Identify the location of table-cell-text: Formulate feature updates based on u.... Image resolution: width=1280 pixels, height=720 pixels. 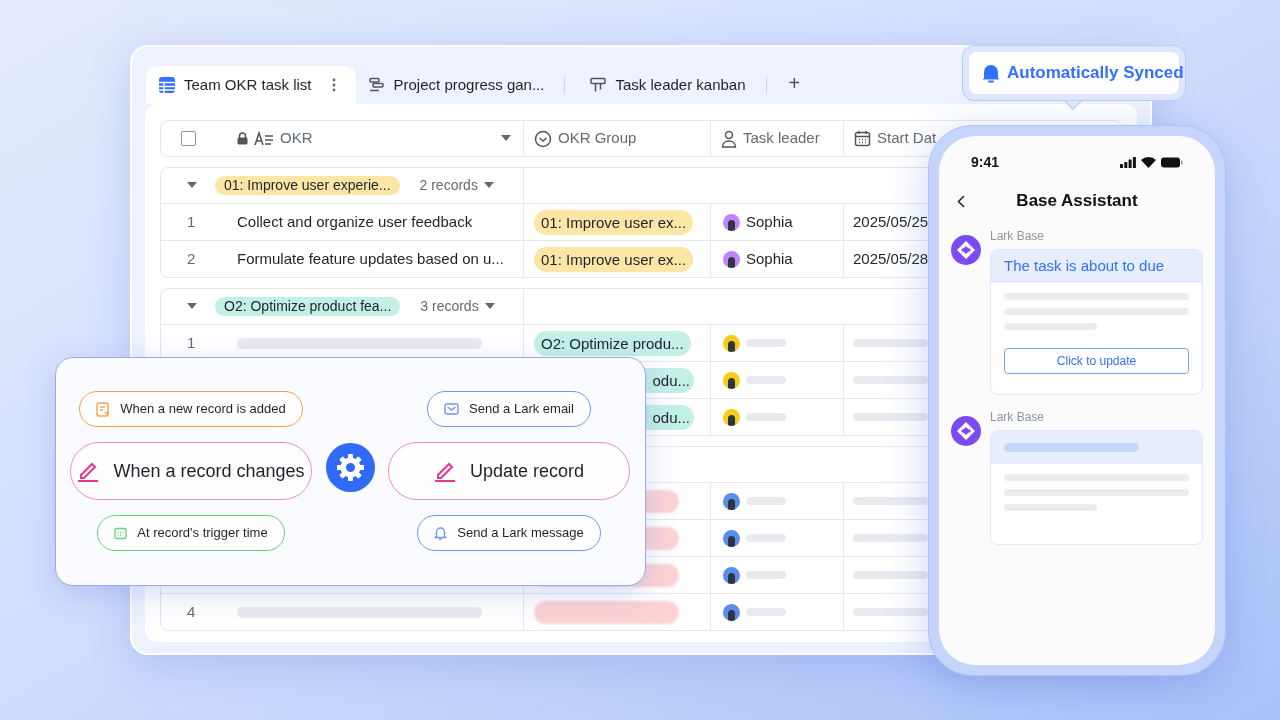
(370, 258).